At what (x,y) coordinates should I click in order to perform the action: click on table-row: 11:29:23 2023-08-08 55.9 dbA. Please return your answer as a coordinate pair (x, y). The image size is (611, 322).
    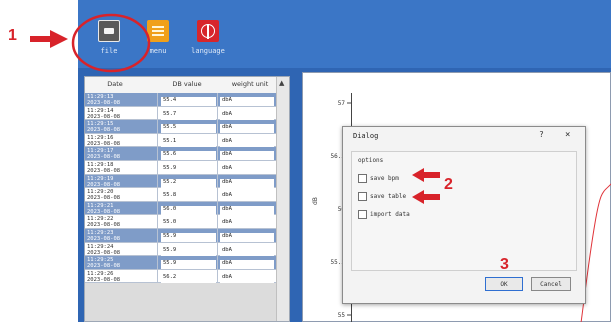
    Looking at the image, I should click on (181, 235).